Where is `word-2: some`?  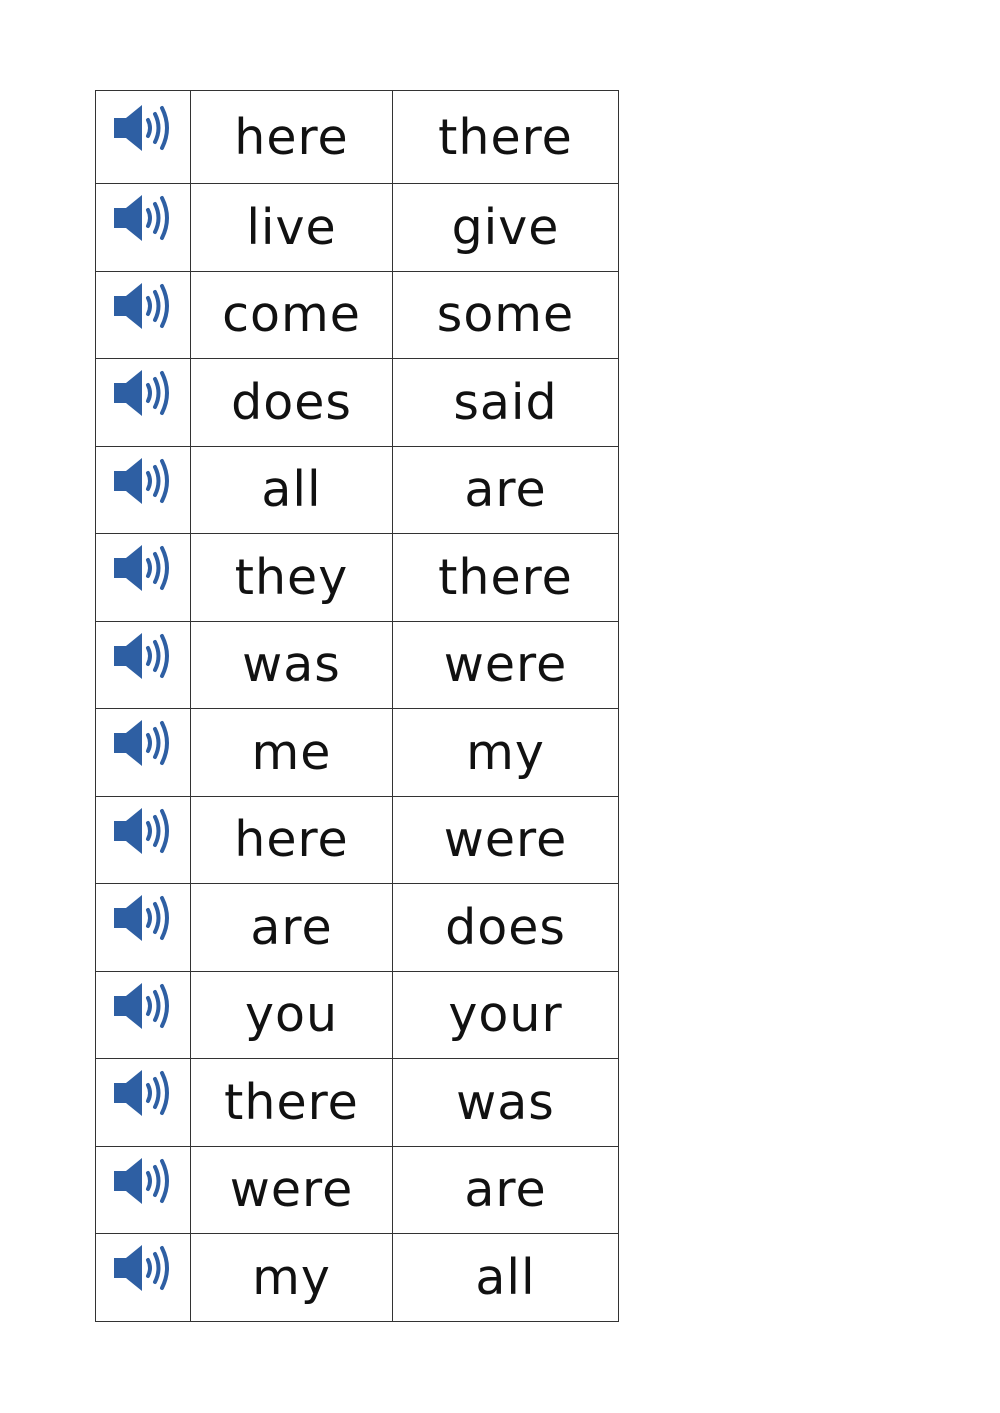 word-2: some is located at coordinates (505, 315).